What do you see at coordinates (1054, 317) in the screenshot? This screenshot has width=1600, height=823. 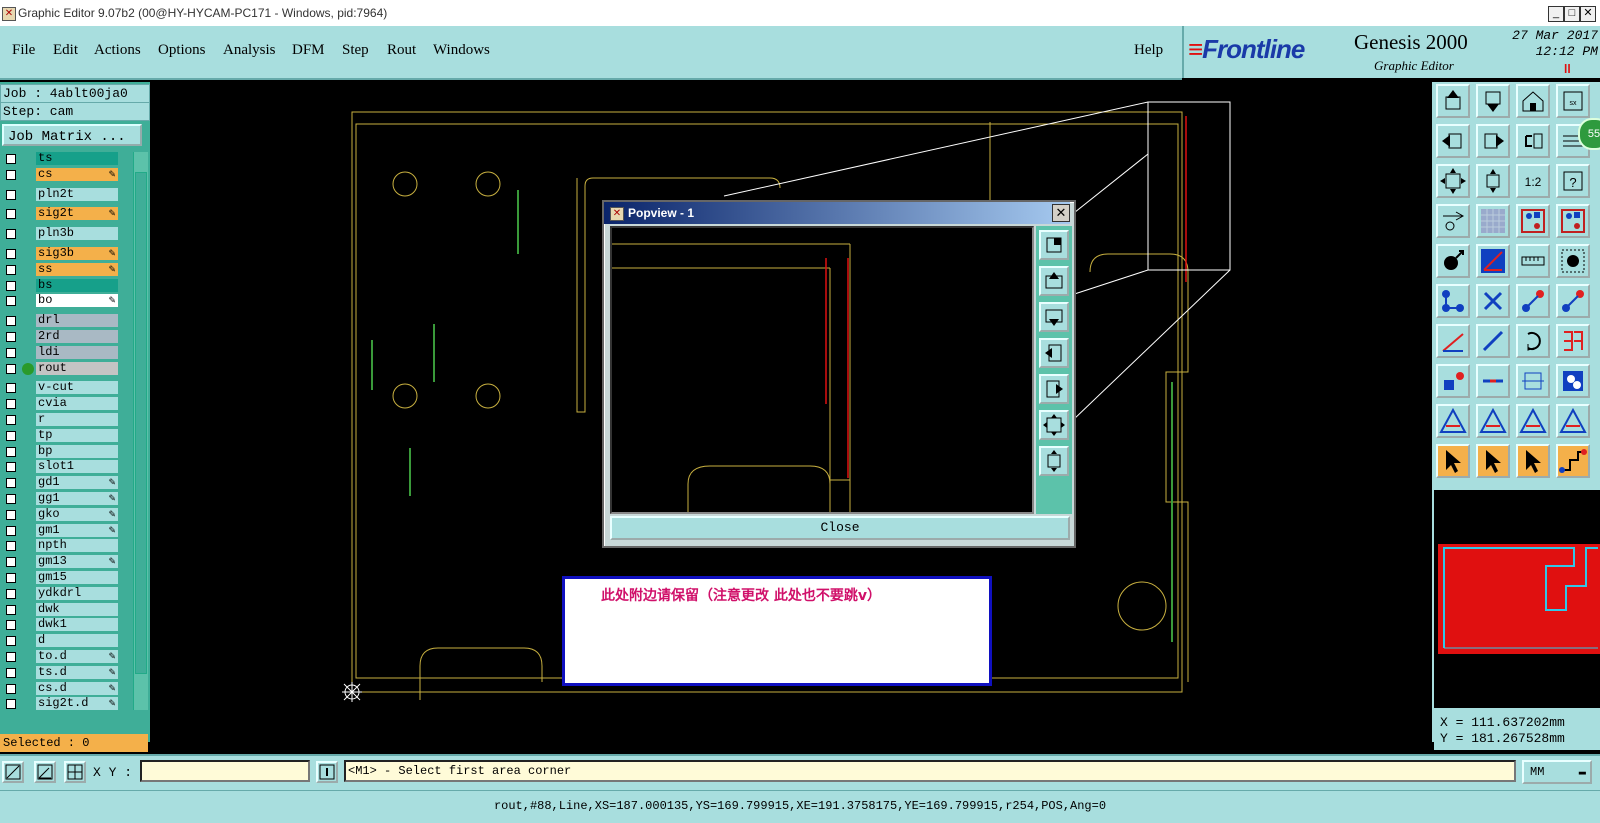 I see `popview-pan-down-button` at bounding box center [1054, 317].